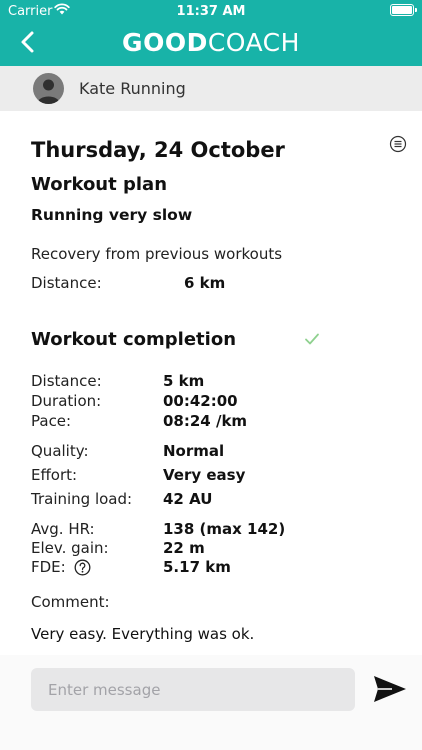 The image size is (422, 750). Describe the element at coordinates (82, 499) in the screenshot. I see `completion-label: Training load:` at that location.